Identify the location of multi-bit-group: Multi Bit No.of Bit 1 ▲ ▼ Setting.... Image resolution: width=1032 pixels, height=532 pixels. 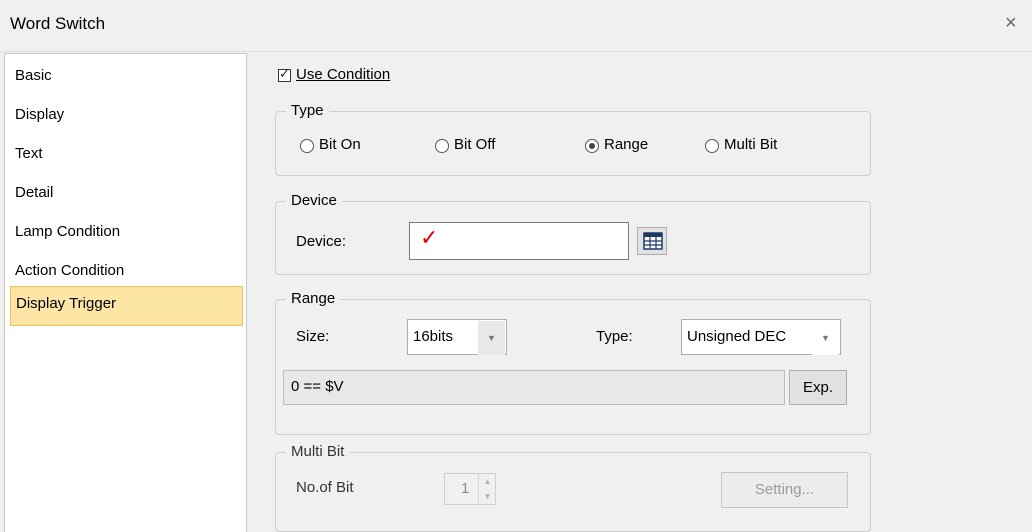
(573, 487).